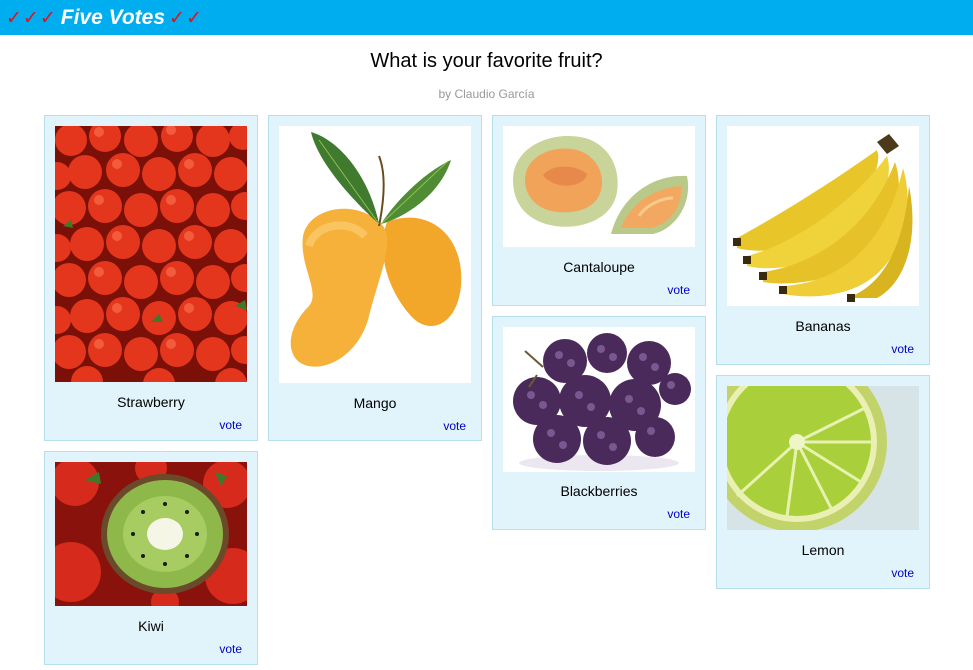 The image size is (973, 670). What do you see at coordinates (823, 458) in the screenshot?
I see `lemon-photo` at bounding box center [823, 458].